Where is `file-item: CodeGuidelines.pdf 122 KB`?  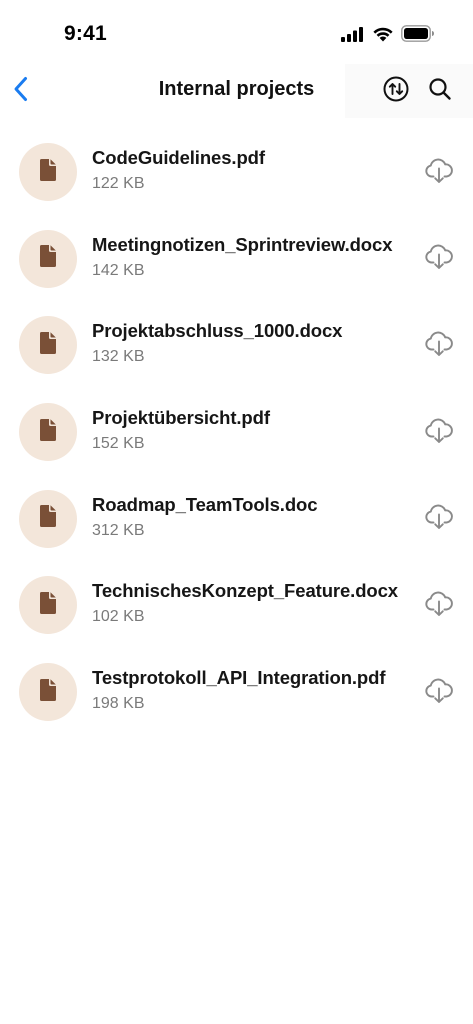
file-item: CodeGuidelines.pdf 122 KB is located at coordinates (236, 172).